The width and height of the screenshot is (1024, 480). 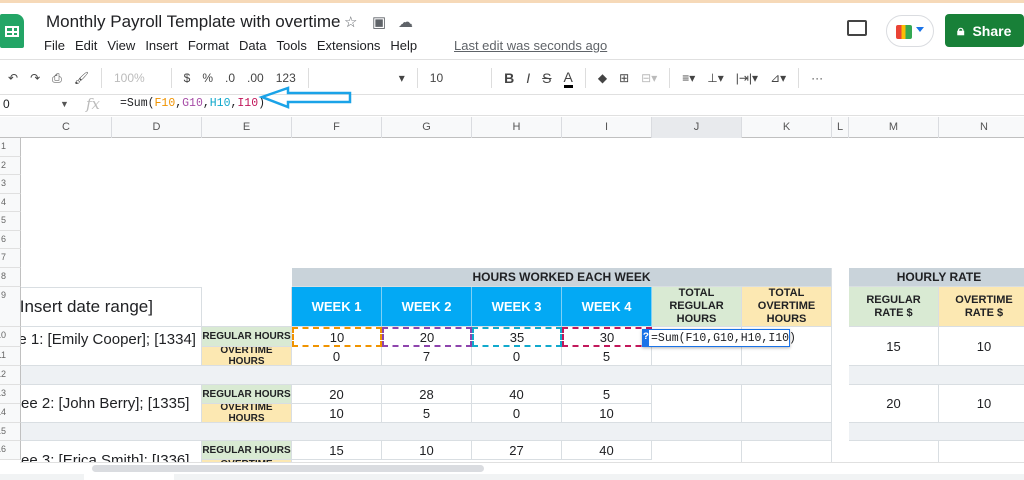 What do you see at coordinates (10, 258) in the screenshot?
I see `row-header-7: 7` at bounding box center [10, 258].